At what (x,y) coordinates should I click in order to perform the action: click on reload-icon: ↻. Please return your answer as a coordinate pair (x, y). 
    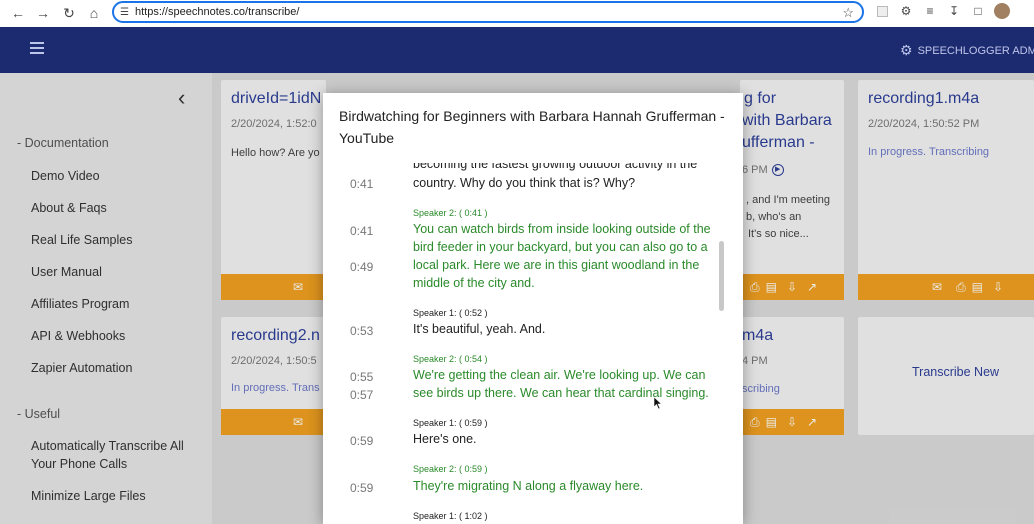
    Looking at the image, I should click on (69, 13).